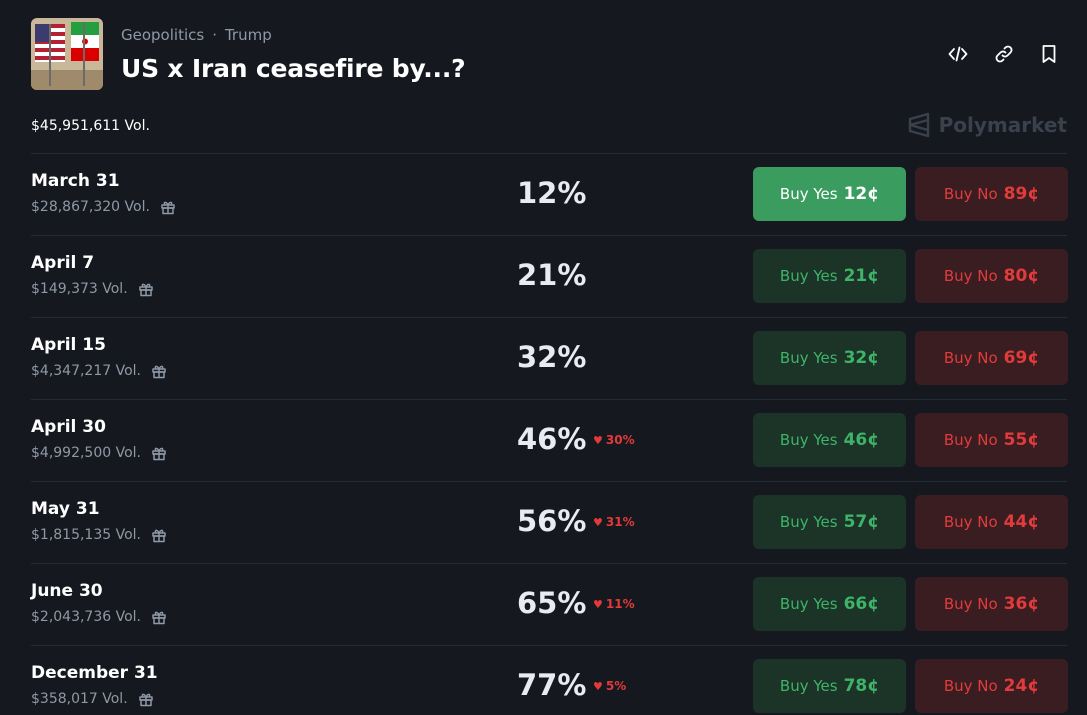  I want to click on breadcrumb-category: Geopolitics, so click(162, 35).